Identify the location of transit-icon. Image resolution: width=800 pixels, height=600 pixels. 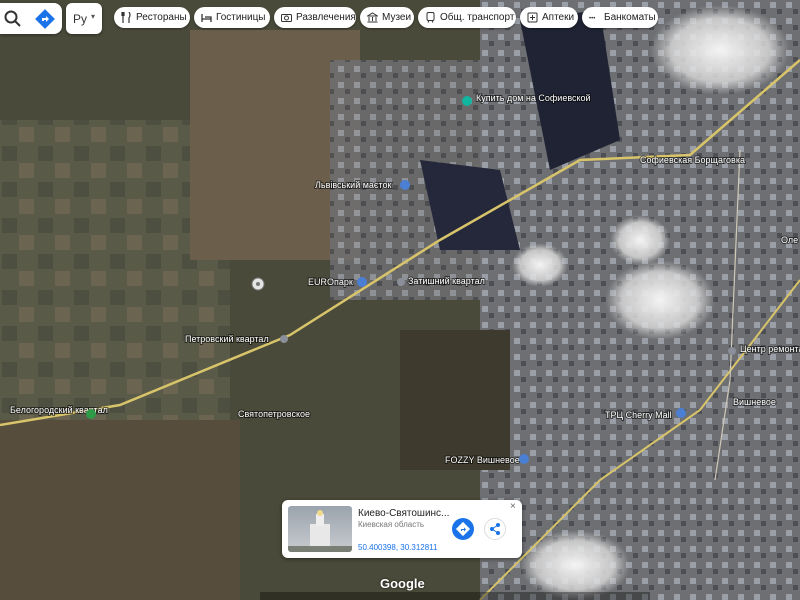
(430, 17).